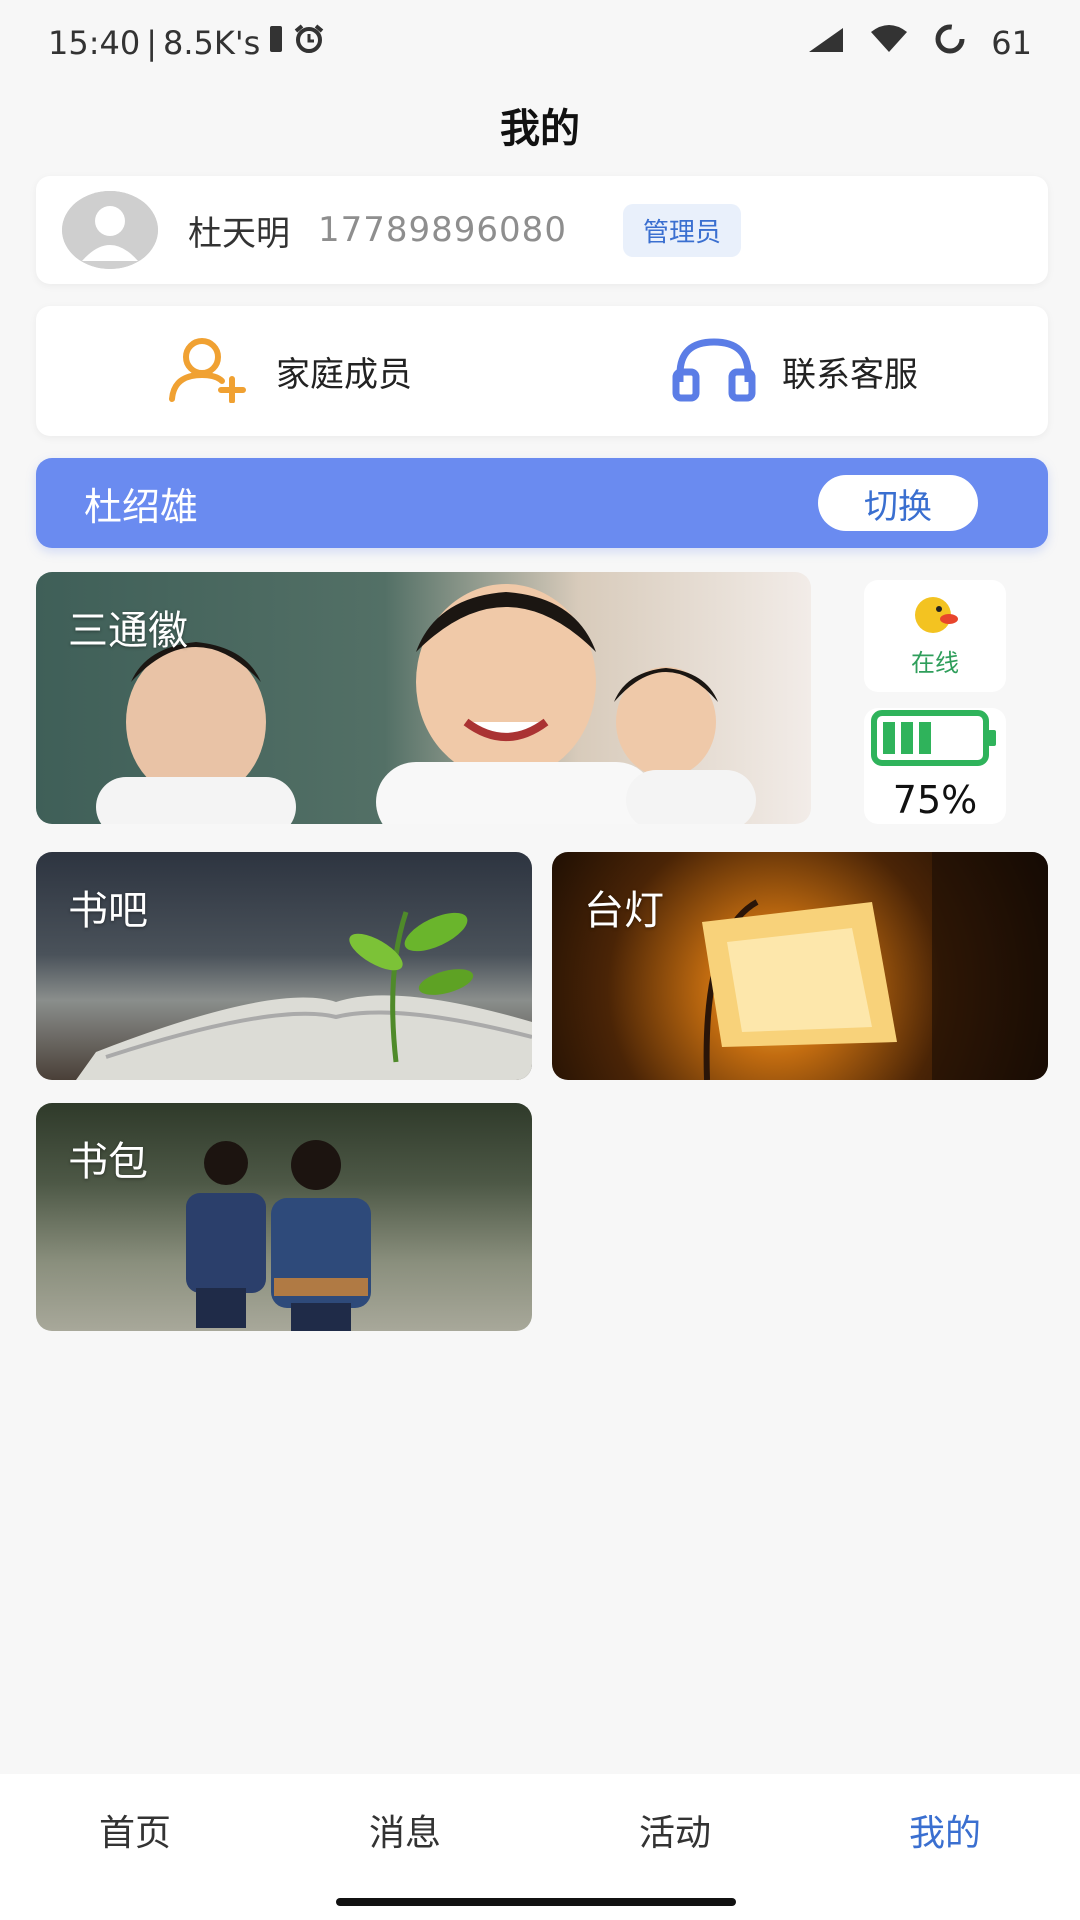 The width and height of the screenshot is (1080, 1920). What do you see at coordinates (826, 43) in the screenshot?
I see `signal-icon` at bounding box center [826, 43].